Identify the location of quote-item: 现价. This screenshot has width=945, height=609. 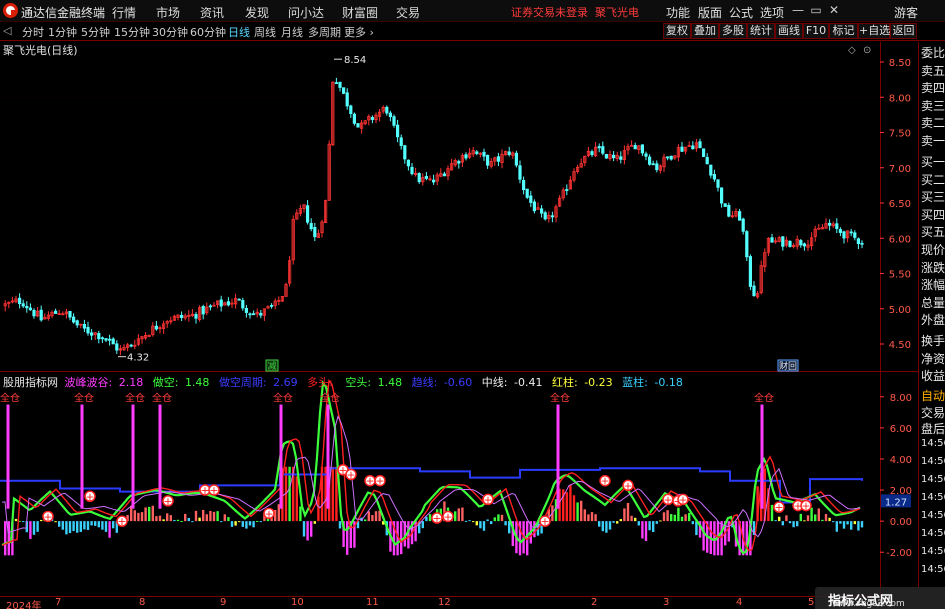
(933, 249).